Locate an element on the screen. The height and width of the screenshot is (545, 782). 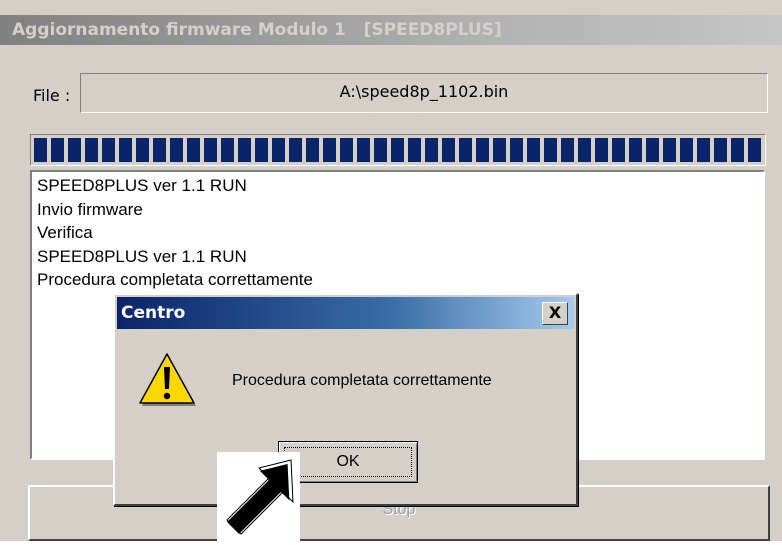
file-path-field: A:\speed8p_1102.bin is located at coordinates (424, 93).